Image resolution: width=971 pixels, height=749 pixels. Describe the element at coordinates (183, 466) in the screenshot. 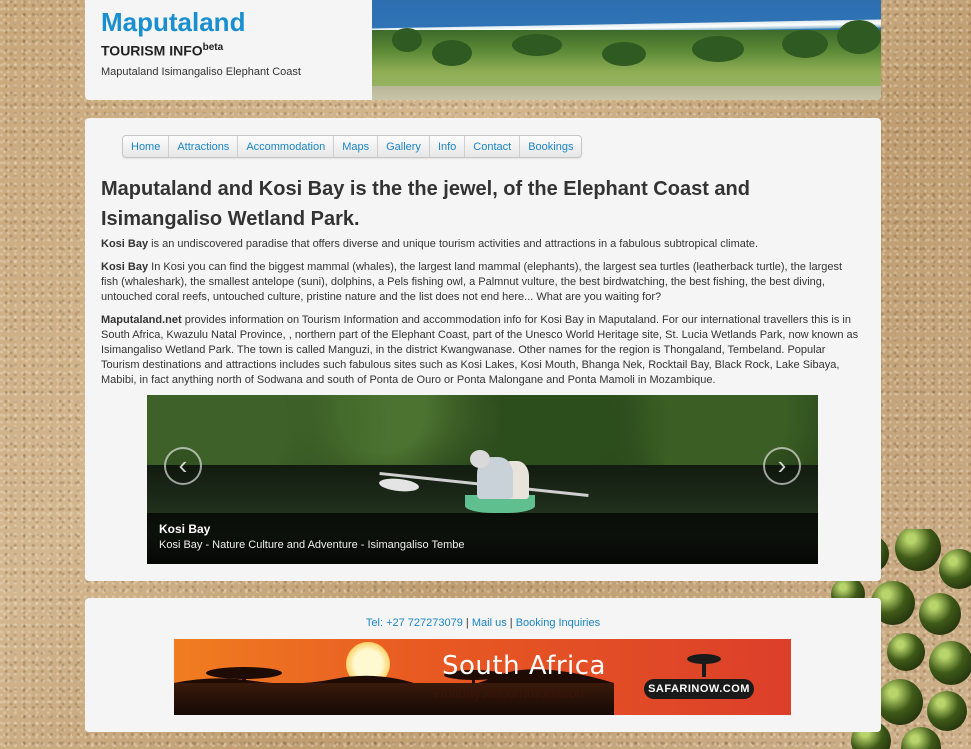

I see `carousel-prev-button: ‹` at that location.